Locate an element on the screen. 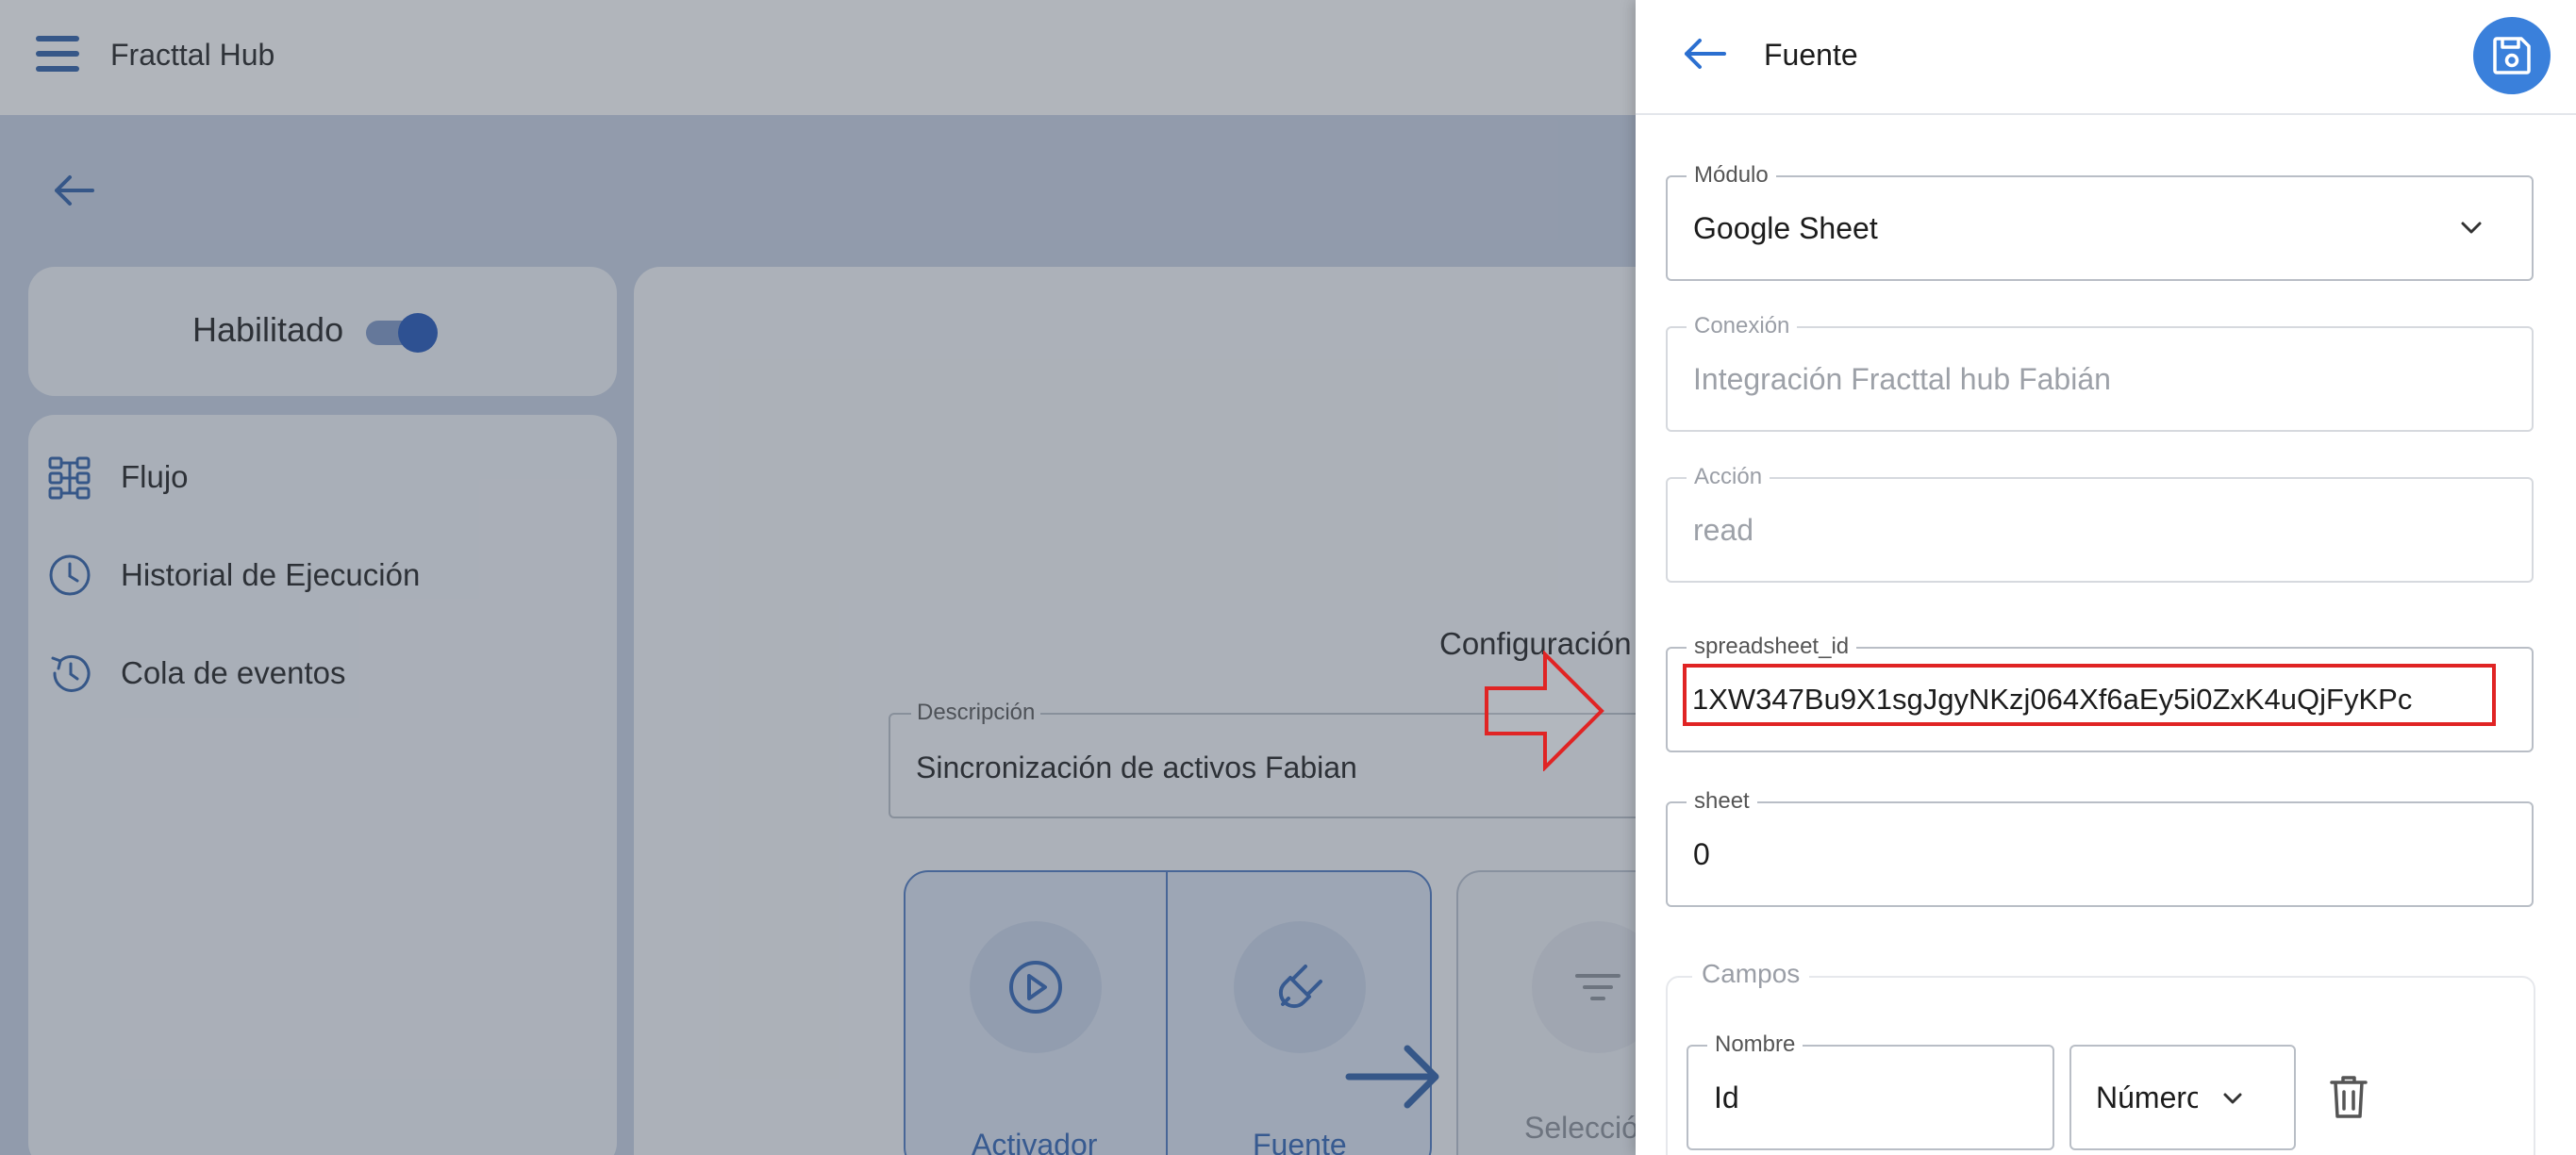 This screenshot has height=1155, width=2576. action-value: read is located at coordinates (1723, 530).